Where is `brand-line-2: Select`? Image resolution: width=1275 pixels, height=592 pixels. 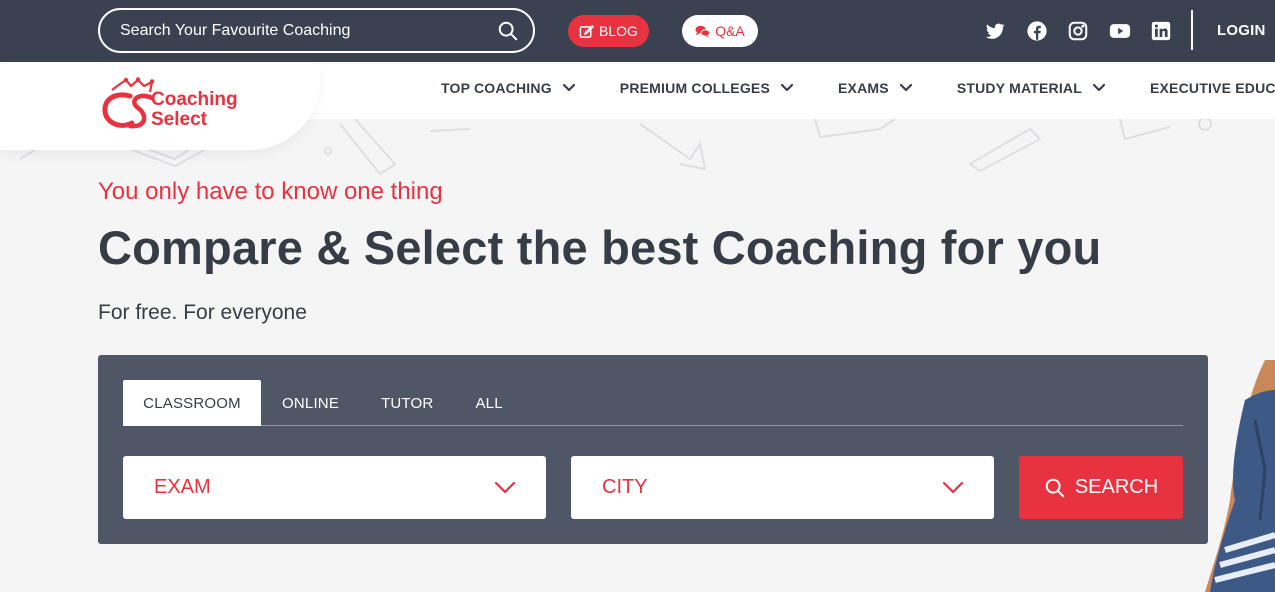 brand-line-2: Select is located at coordinates (179, 119).